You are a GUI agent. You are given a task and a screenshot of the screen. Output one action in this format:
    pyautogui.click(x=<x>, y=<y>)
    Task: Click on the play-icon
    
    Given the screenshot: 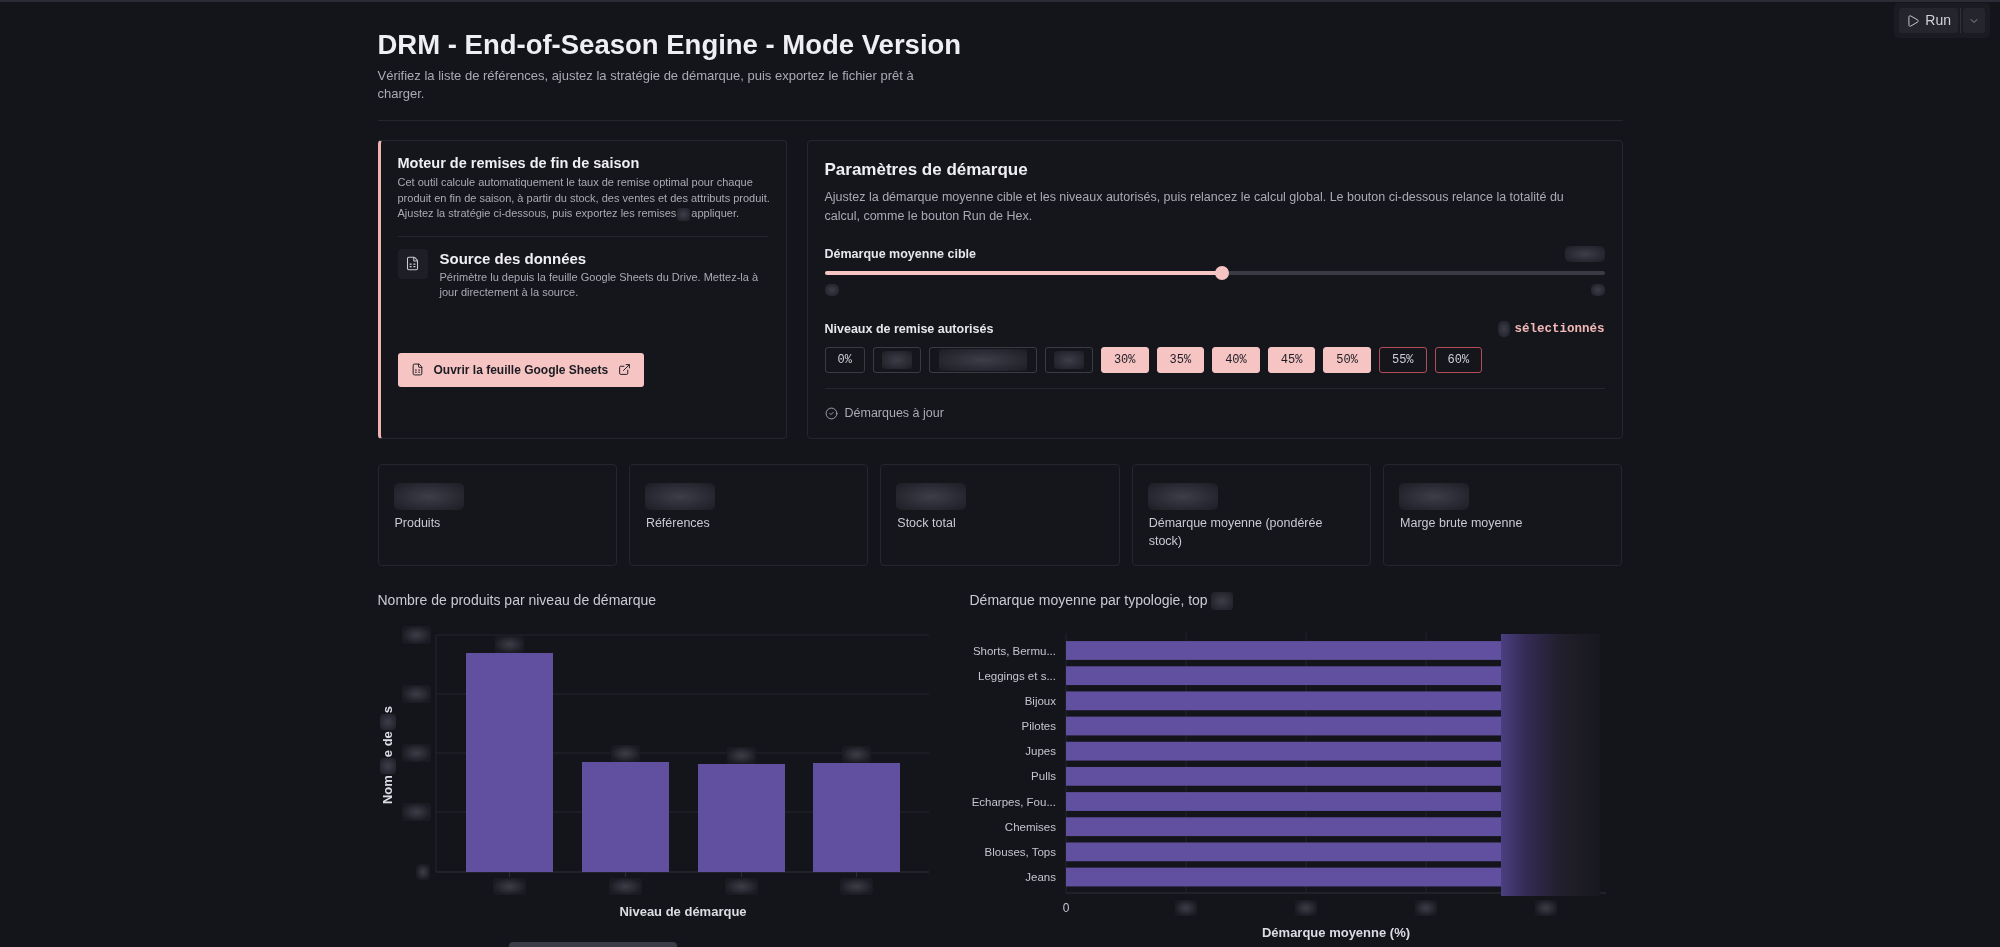 What is the action you would take?
    pyautogui.click(x=1913, y=20)
    